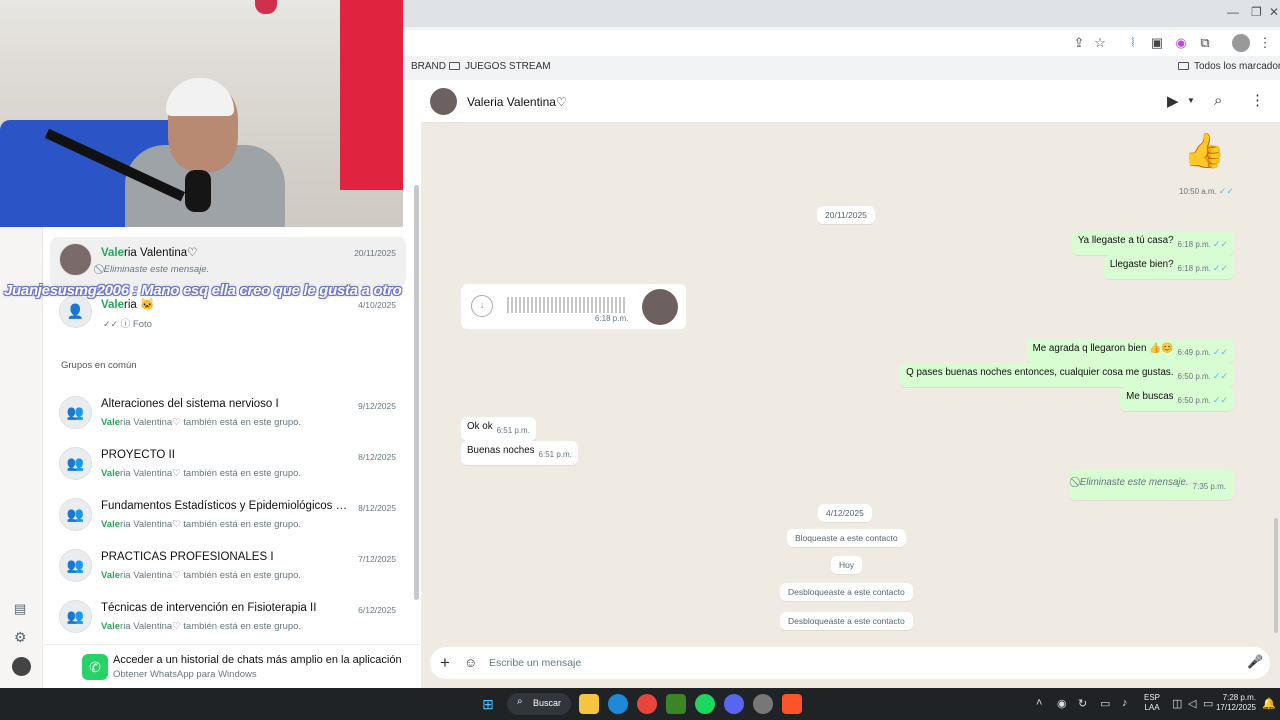 The image size is (1280, 720). What do you see at coordinates (443, 101) in the screenshot?
I see `contact-avatar` at bounding box center [443, 101].